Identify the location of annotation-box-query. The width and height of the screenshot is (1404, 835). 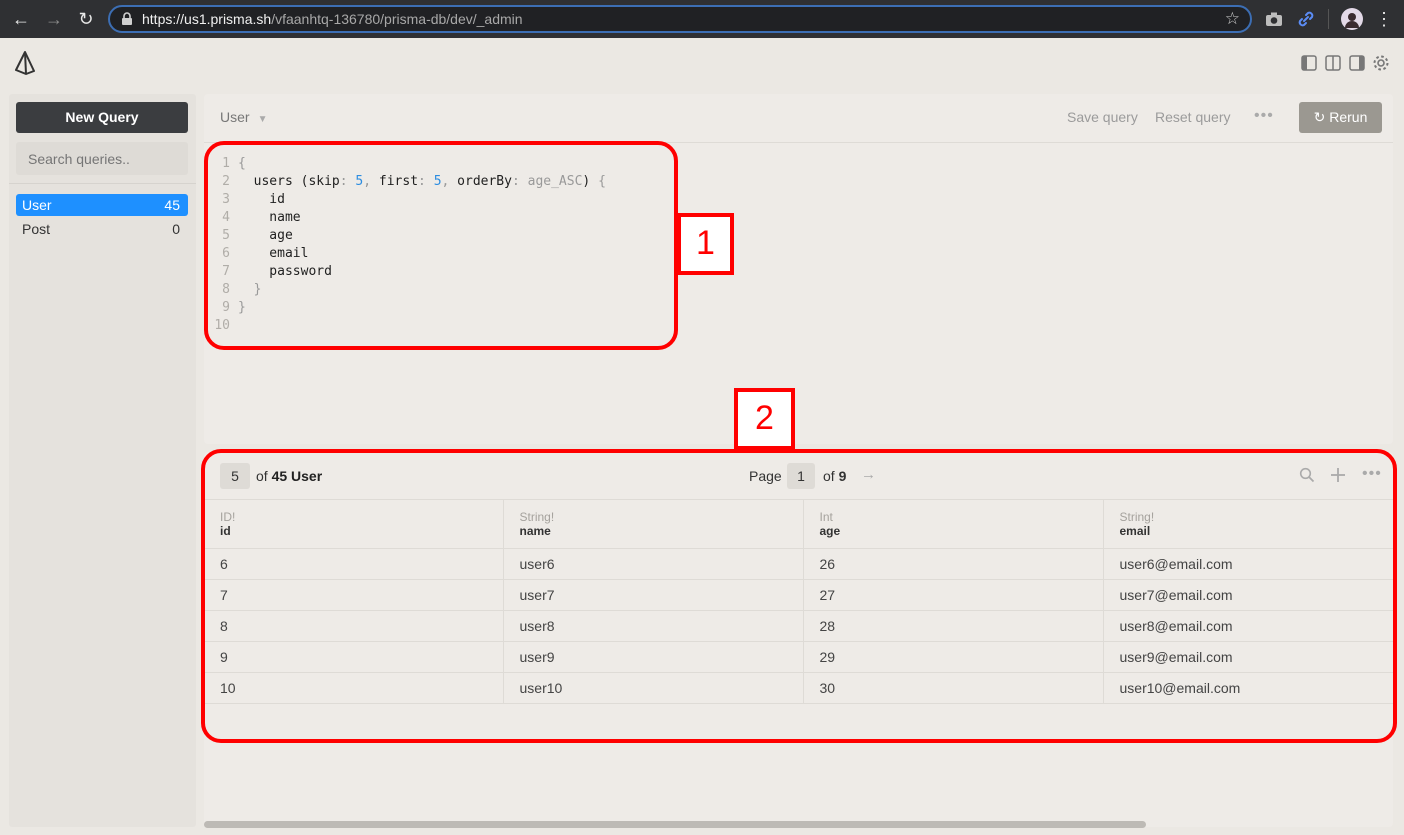
(441, 245).